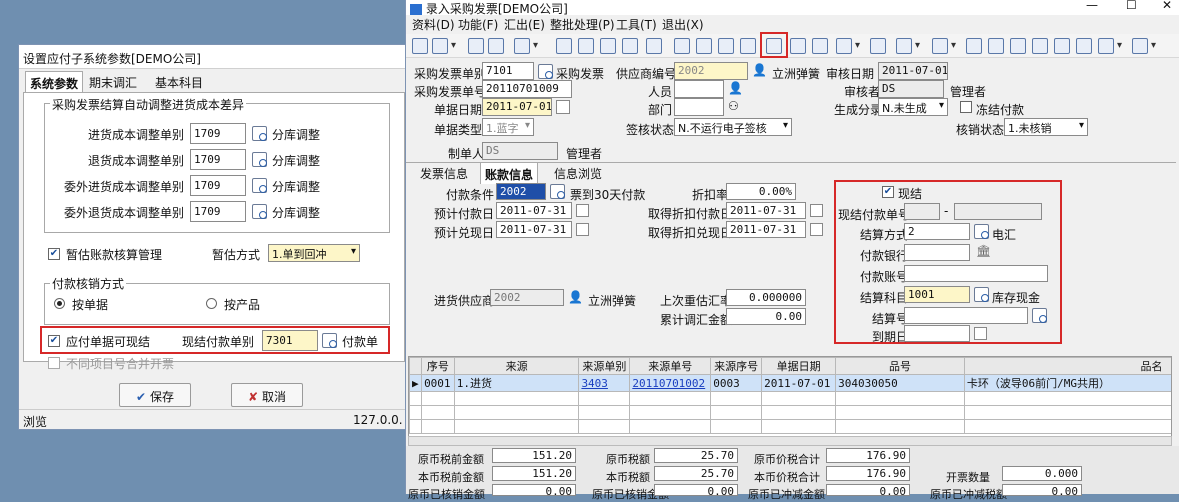 The height and width of the screenshot is (502, 1179). Describe the element at coordinates (521, 191) in the screenshot. I see `terms-input: 2002` at that location.